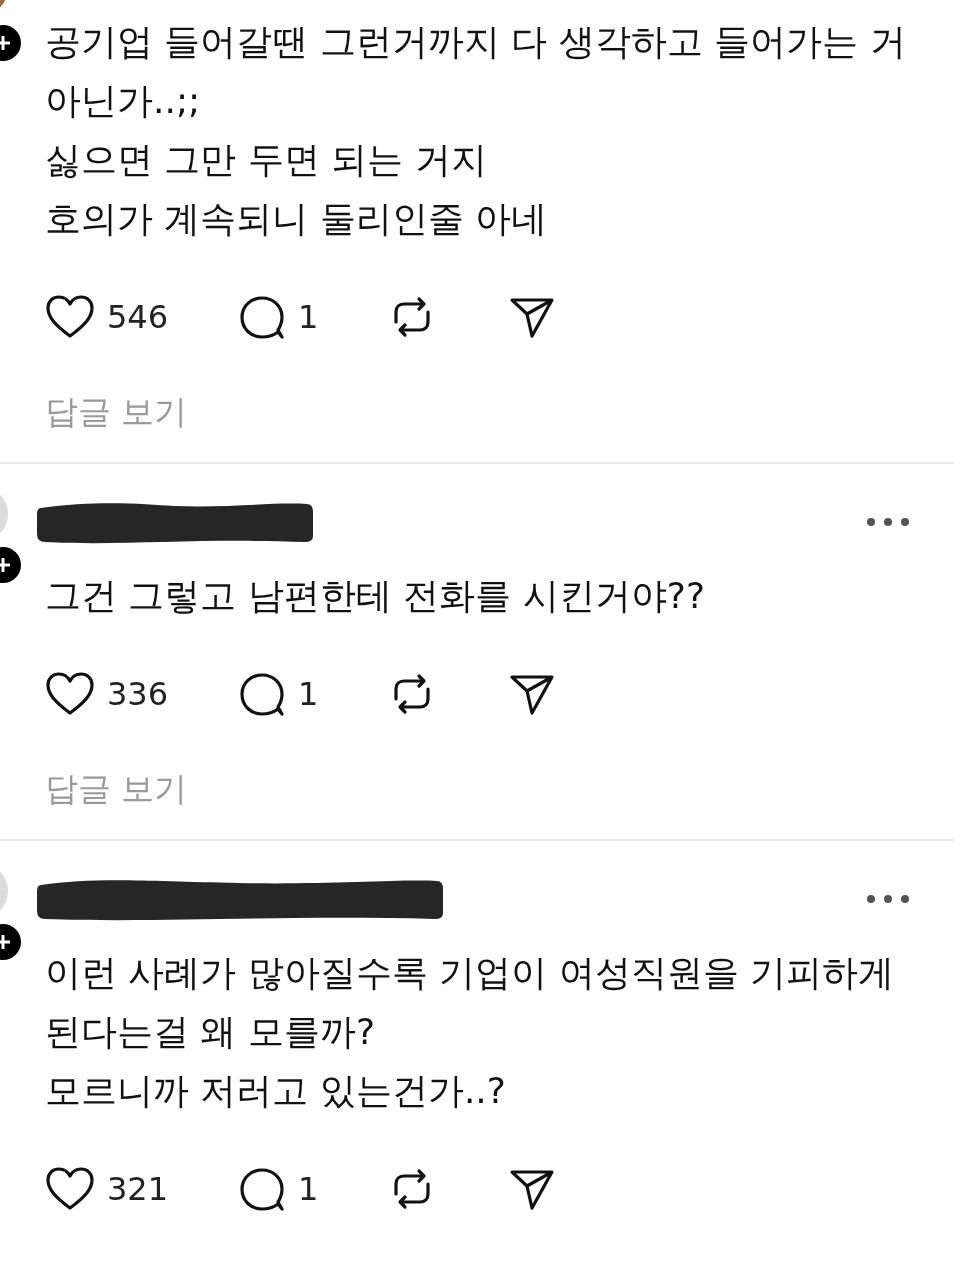  What do you see at coordinates (470, 1032) in the screenshot?
I see `comment-text: 이런 사례가 많아질수록 기업이 여성직원을 기피하게 된다는걸 왜 모를까? 모르니까 저러고 있는건가..?` at bounding box center [470, 1032].